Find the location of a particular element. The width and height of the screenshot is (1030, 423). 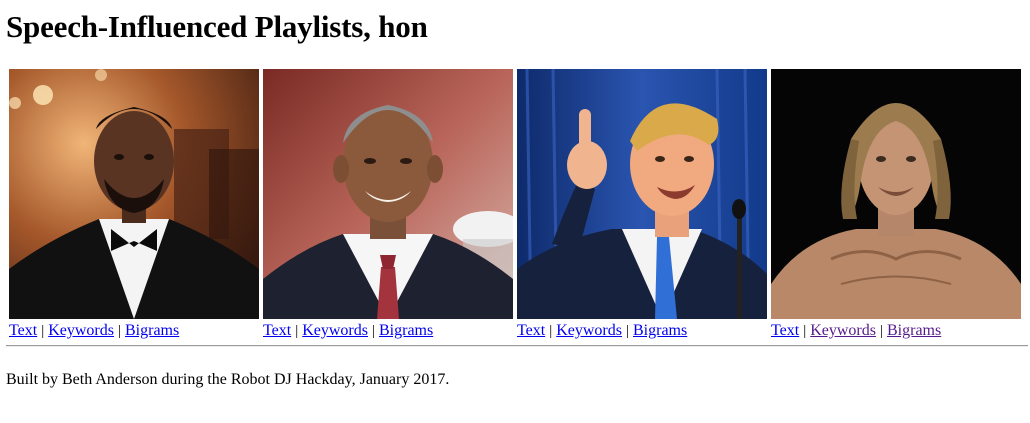

speaker-links-3: Text | Keywords | Bigrams is located at coordinates (642, 331).